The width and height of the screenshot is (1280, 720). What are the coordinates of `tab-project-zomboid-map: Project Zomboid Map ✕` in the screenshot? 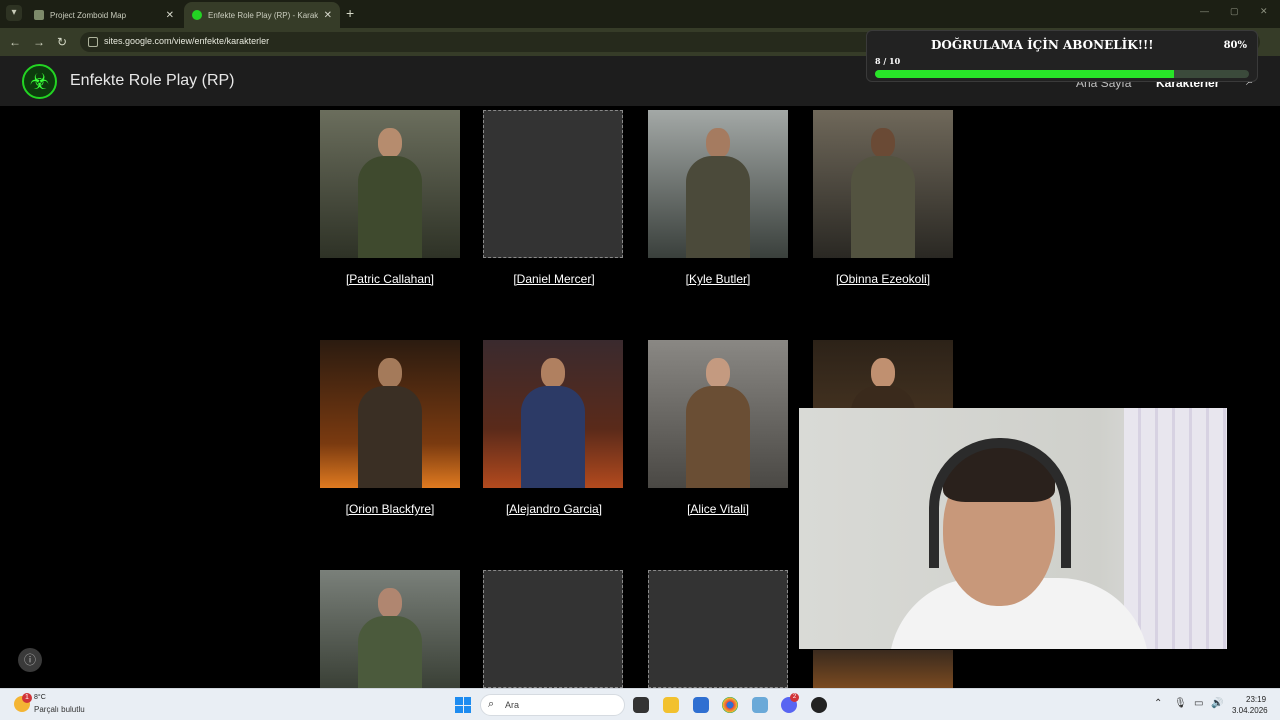 It's located at (104, 15).